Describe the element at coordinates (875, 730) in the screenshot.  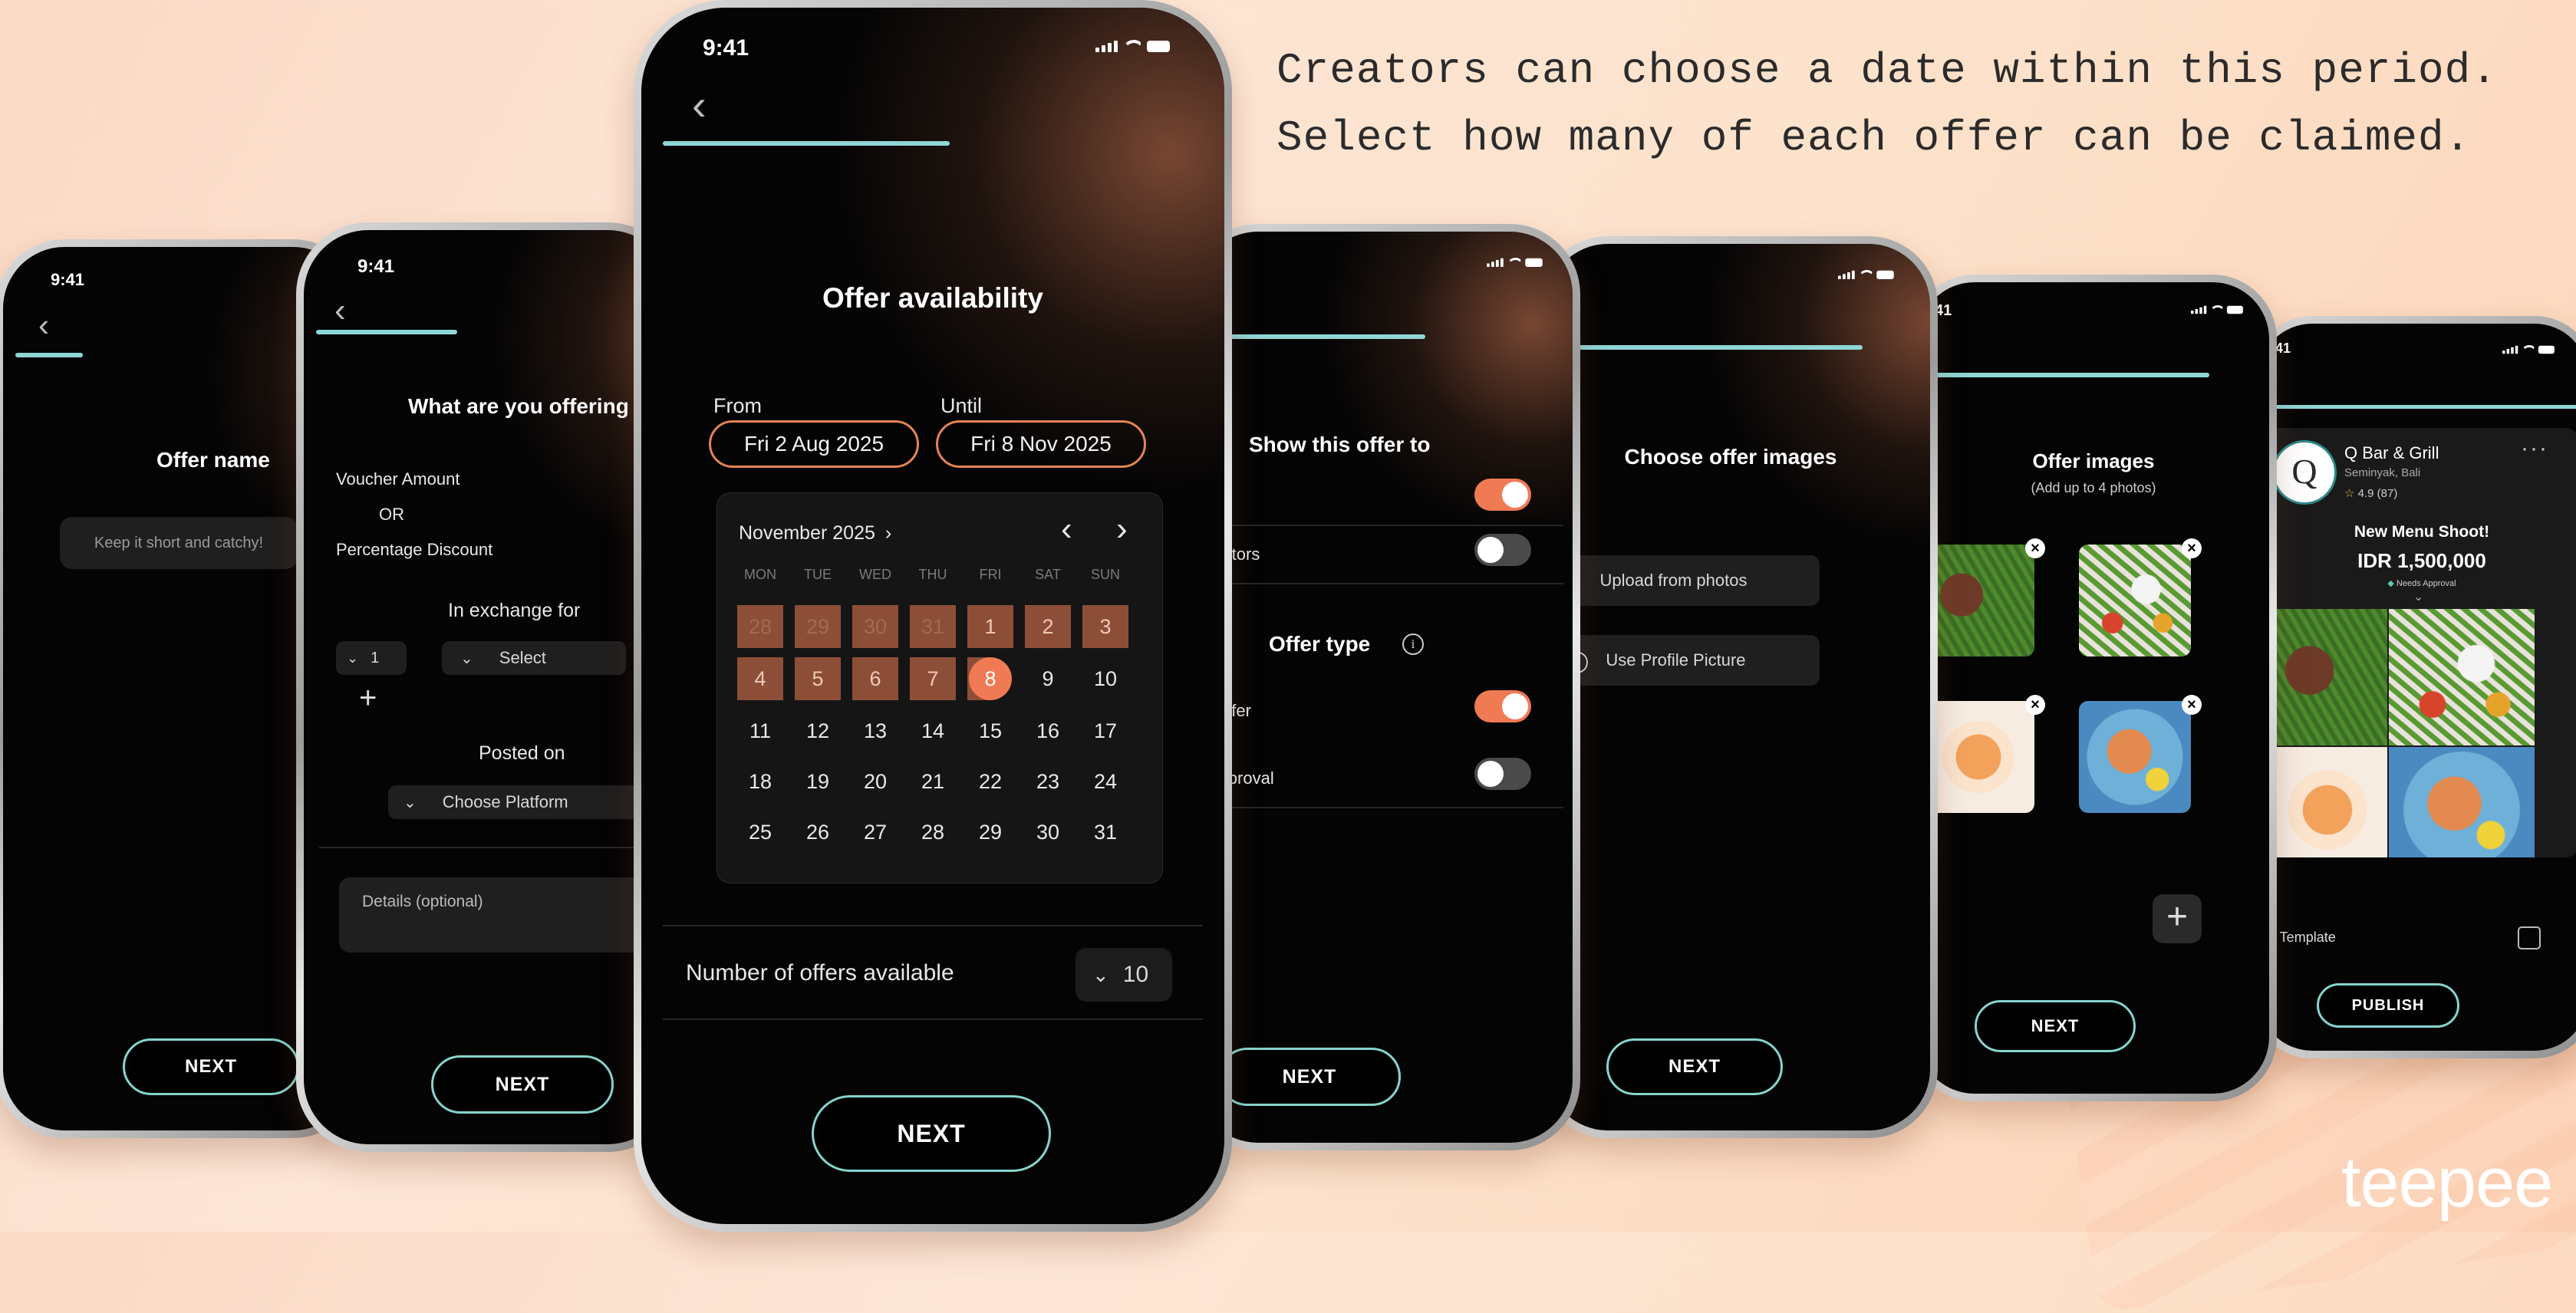
I see `calendar-day: 13` at that location.